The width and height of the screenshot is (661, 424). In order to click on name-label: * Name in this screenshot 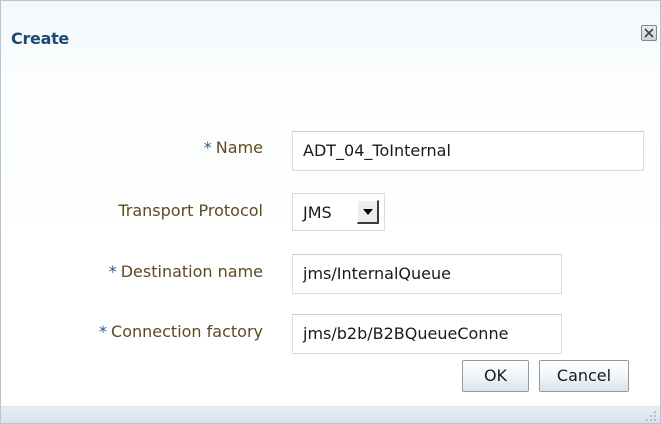, I will do `click(133, 147)`.